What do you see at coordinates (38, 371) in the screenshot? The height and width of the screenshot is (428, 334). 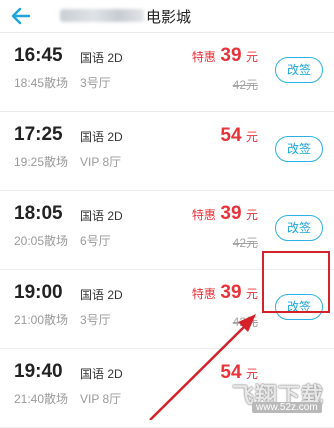 I see `start-time: 19:40` at bounding box center [38, 371].